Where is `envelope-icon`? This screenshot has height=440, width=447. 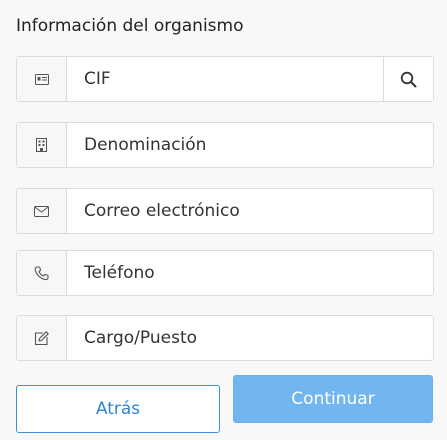 envelope-icon is located at coordinates (42, 211).